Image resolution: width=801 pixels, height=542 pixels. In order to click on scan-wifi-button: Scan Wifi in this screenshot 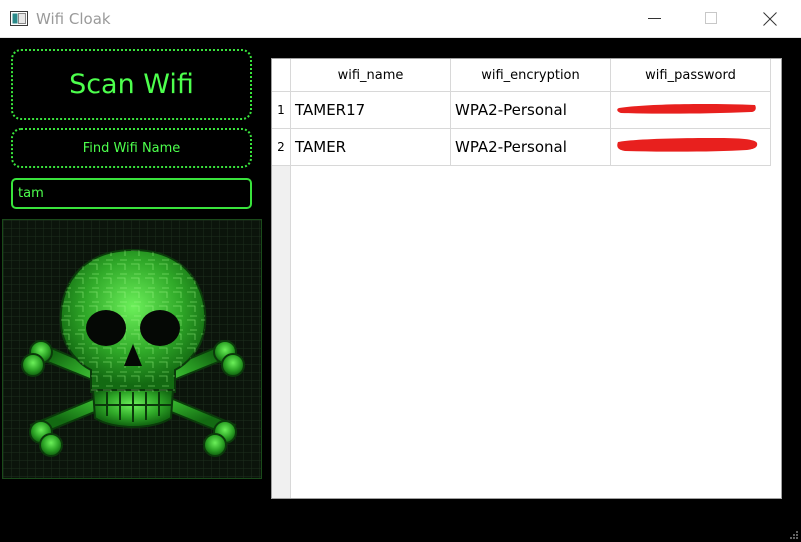, I will do `click(131, 84)`.